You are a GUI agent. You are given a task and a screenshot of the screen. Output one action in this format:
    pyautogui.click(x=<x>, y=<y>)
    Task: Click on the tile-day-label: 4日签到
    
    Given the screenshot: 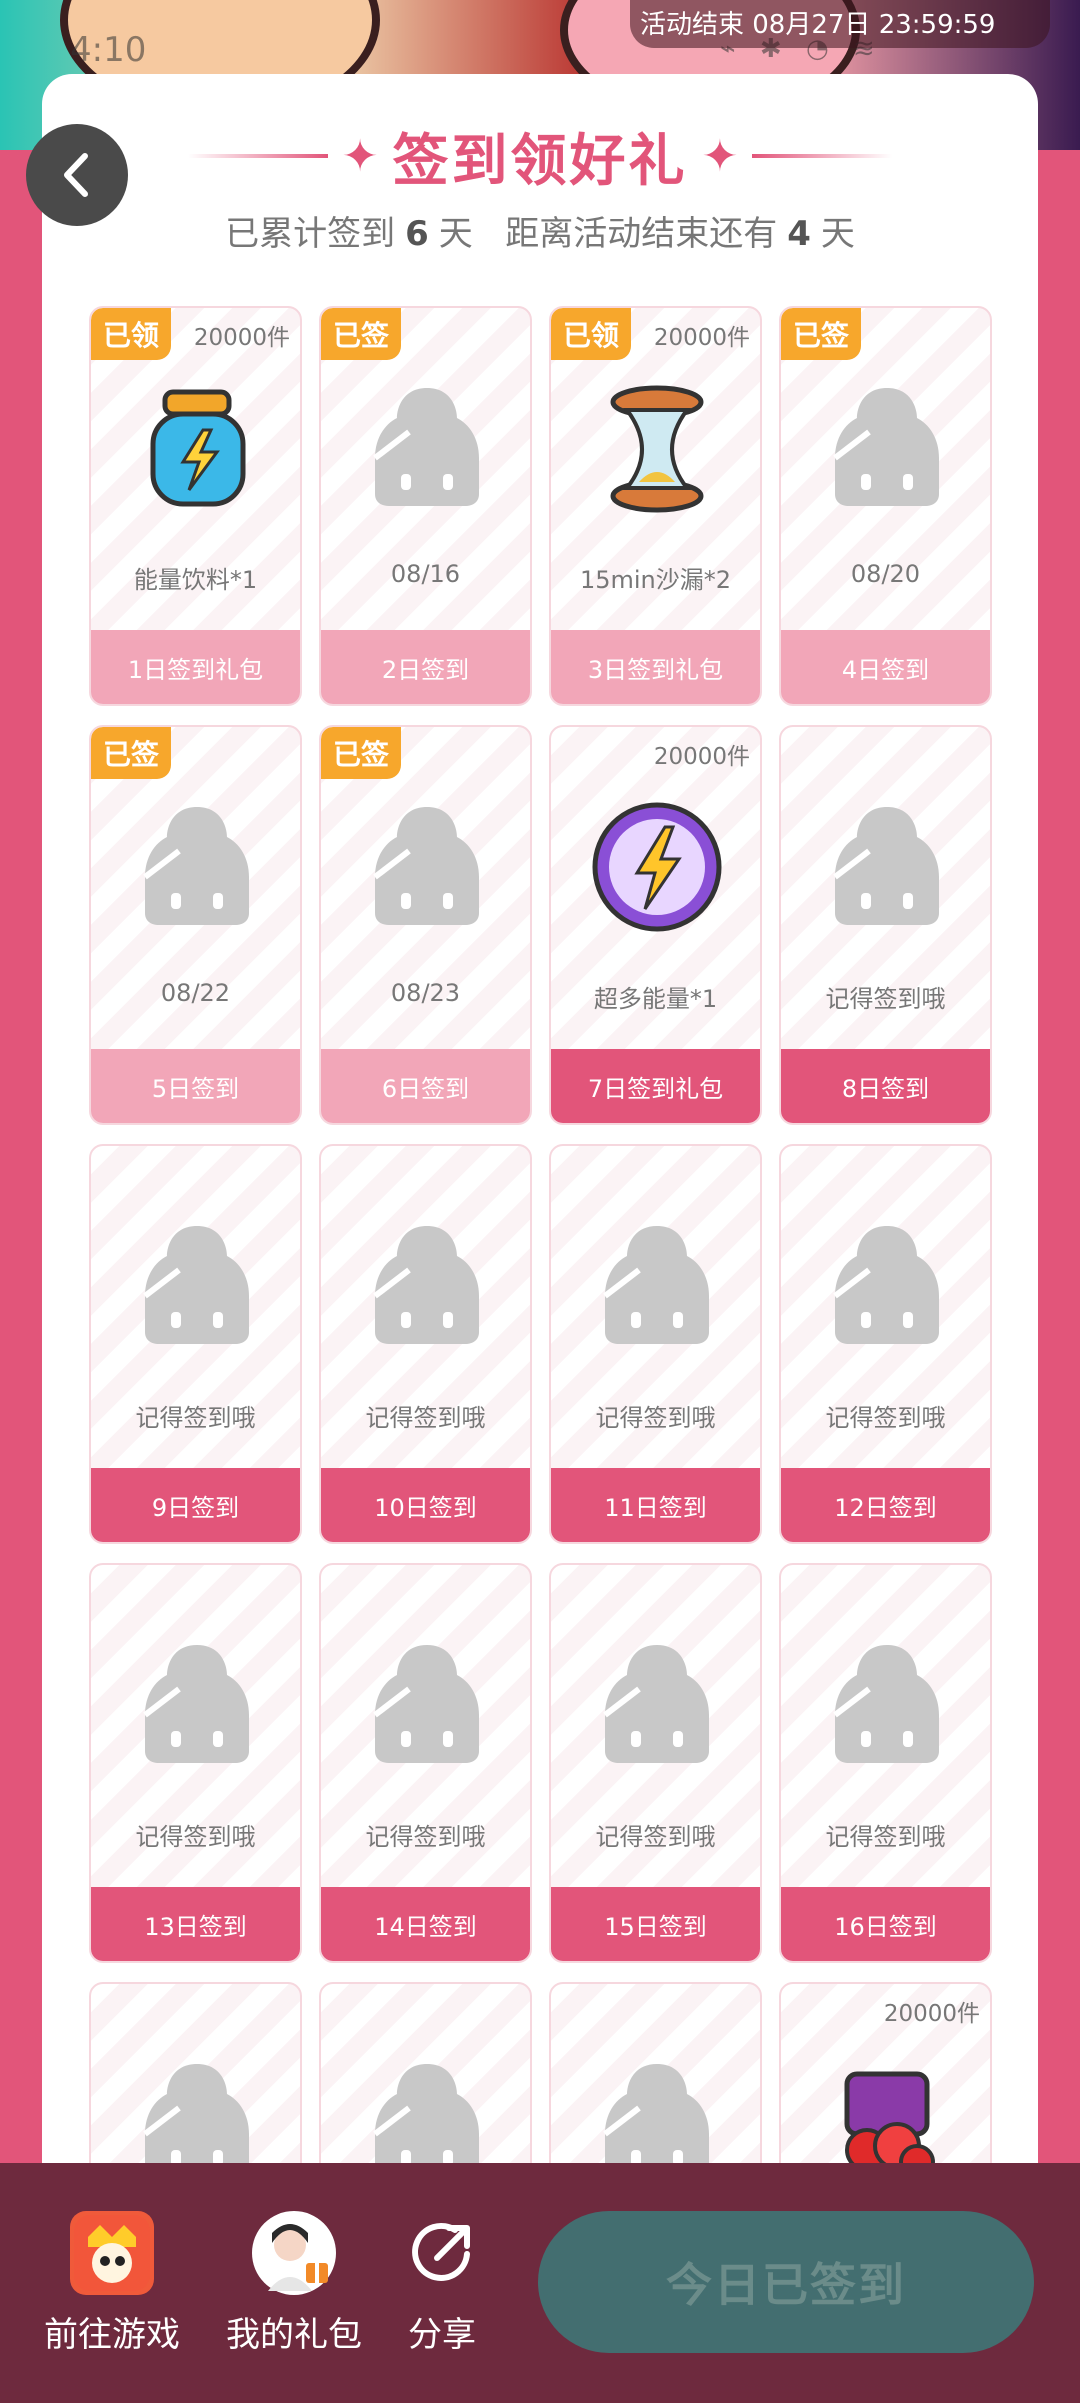 What is the action you would take?
    pyautogui.click(x=885, y=667)
    